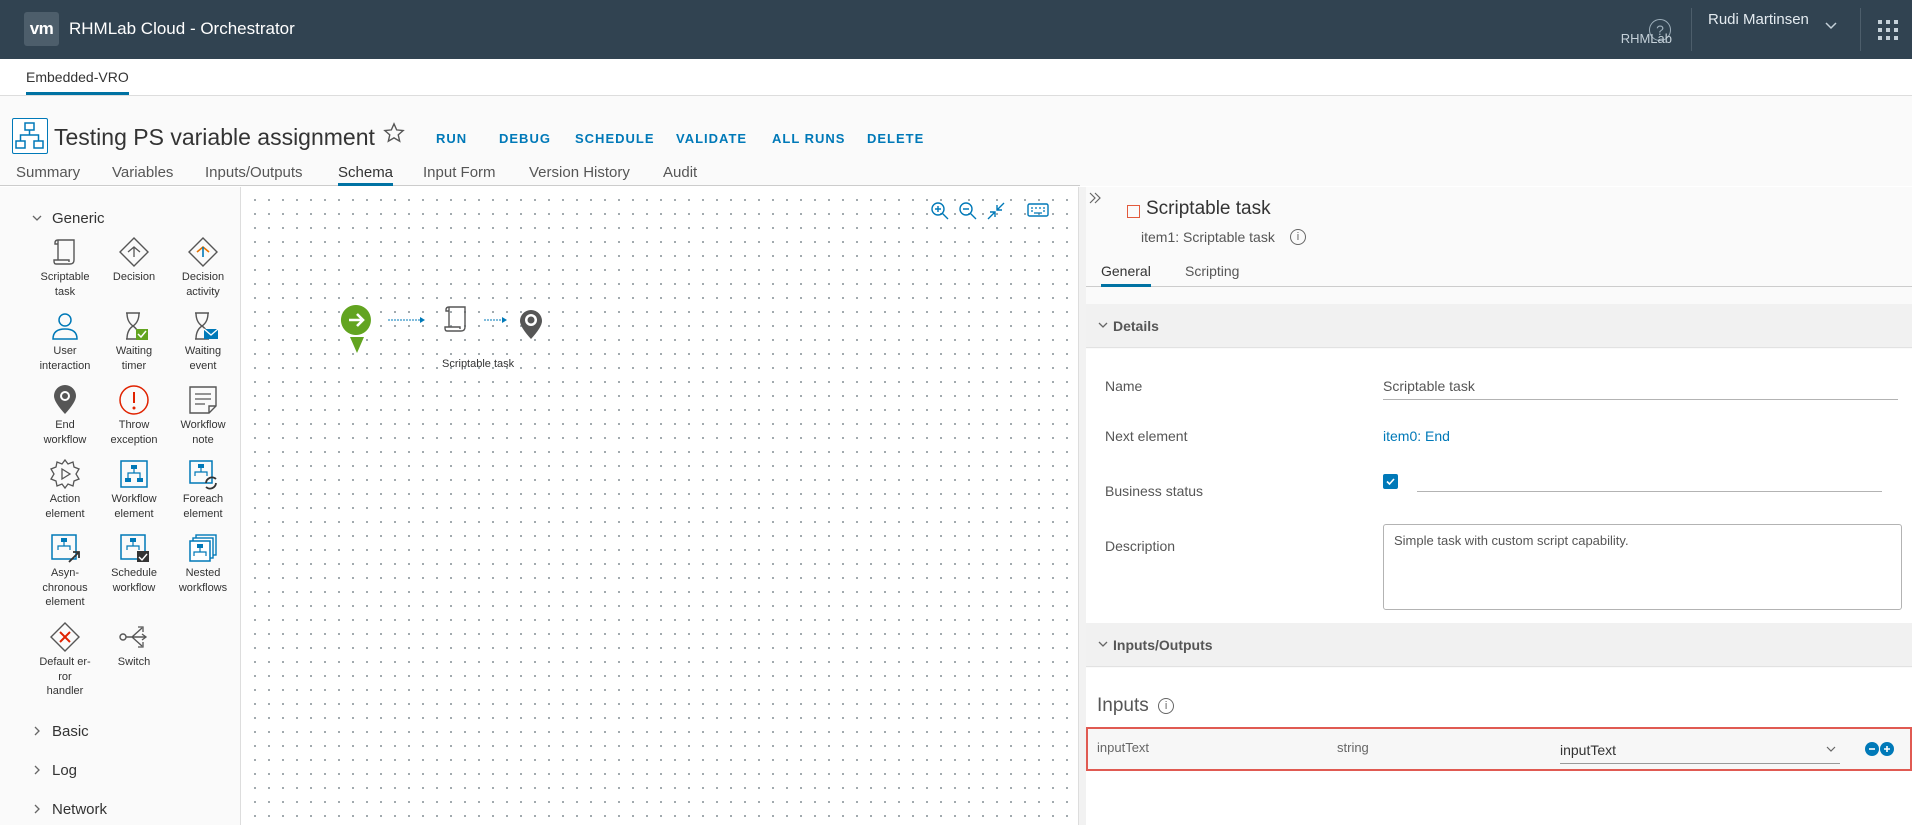  What do you see at coordinates (711, 138) in the screenshot?
I see `validate-button: VALIDATE` at bounding box center [711, 138].